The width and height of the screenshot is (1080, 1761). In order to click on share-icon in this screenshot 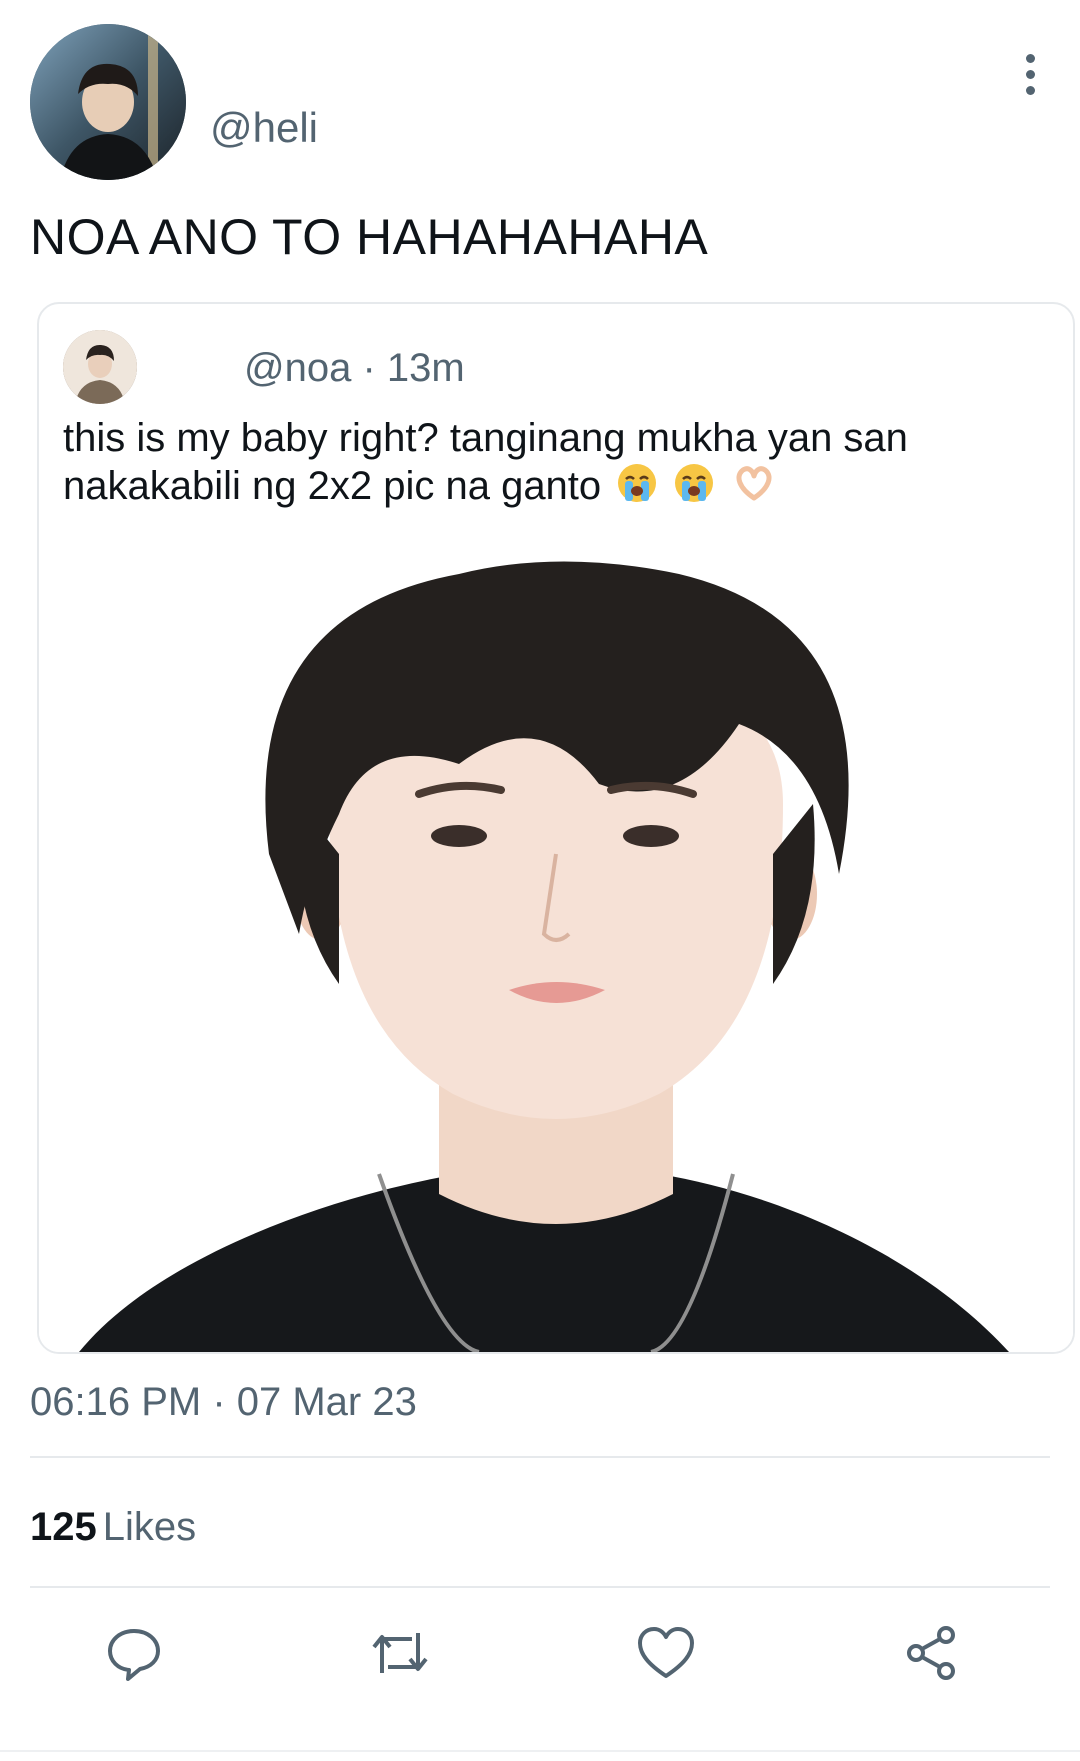, I will do `click(931, 1653)`.